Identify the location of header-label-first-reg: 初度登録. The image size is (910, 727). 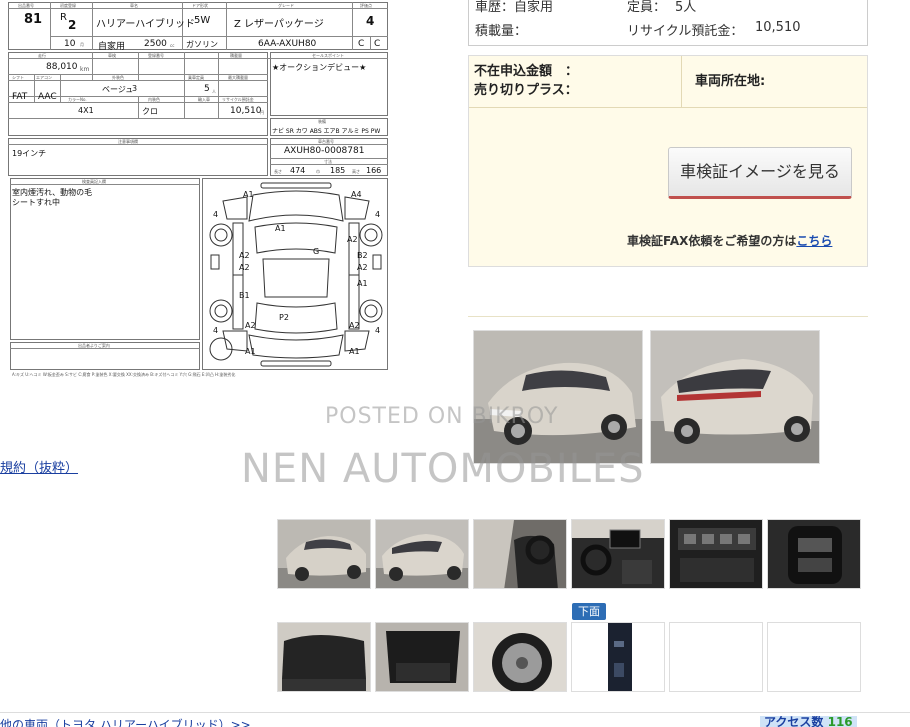
(68, 5).